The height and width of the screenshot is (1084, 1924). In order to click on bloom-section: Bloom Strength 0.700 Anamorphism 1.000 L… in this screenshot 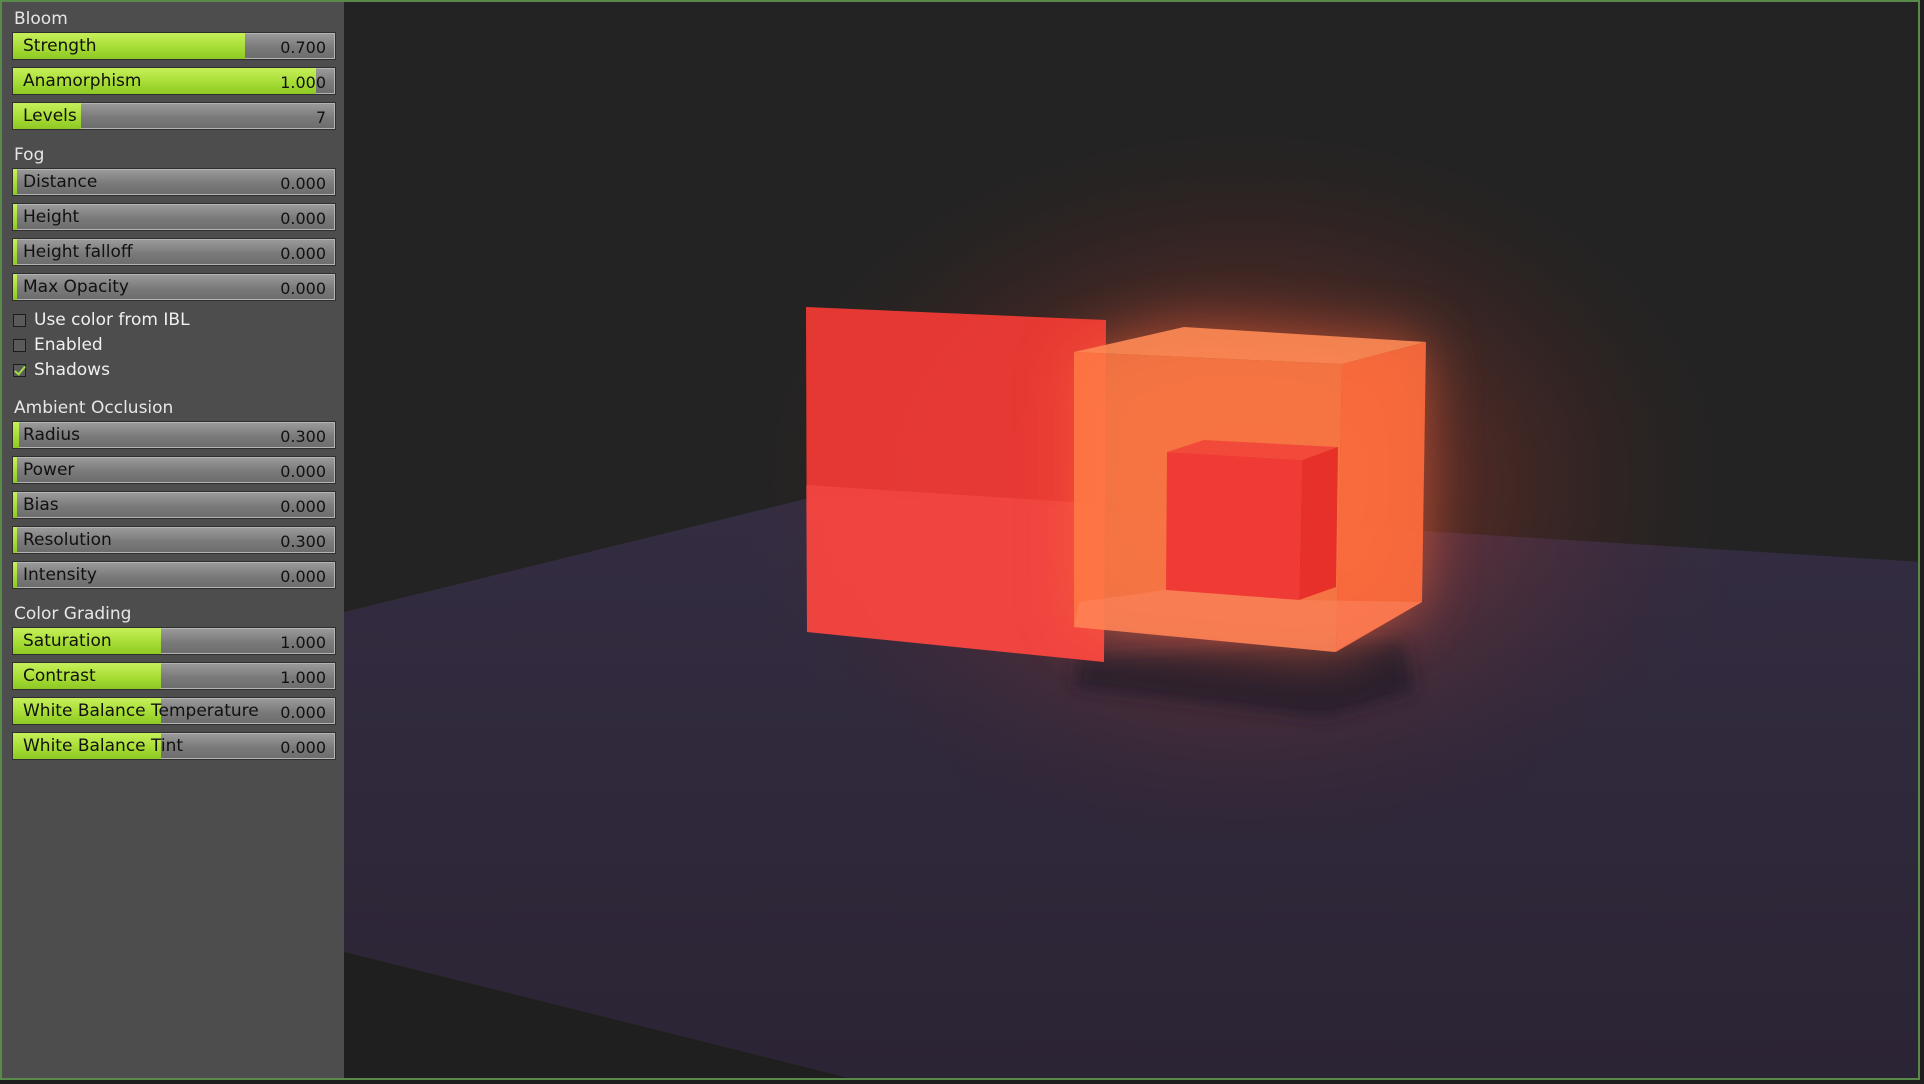, I will do `click(173, 69)`.